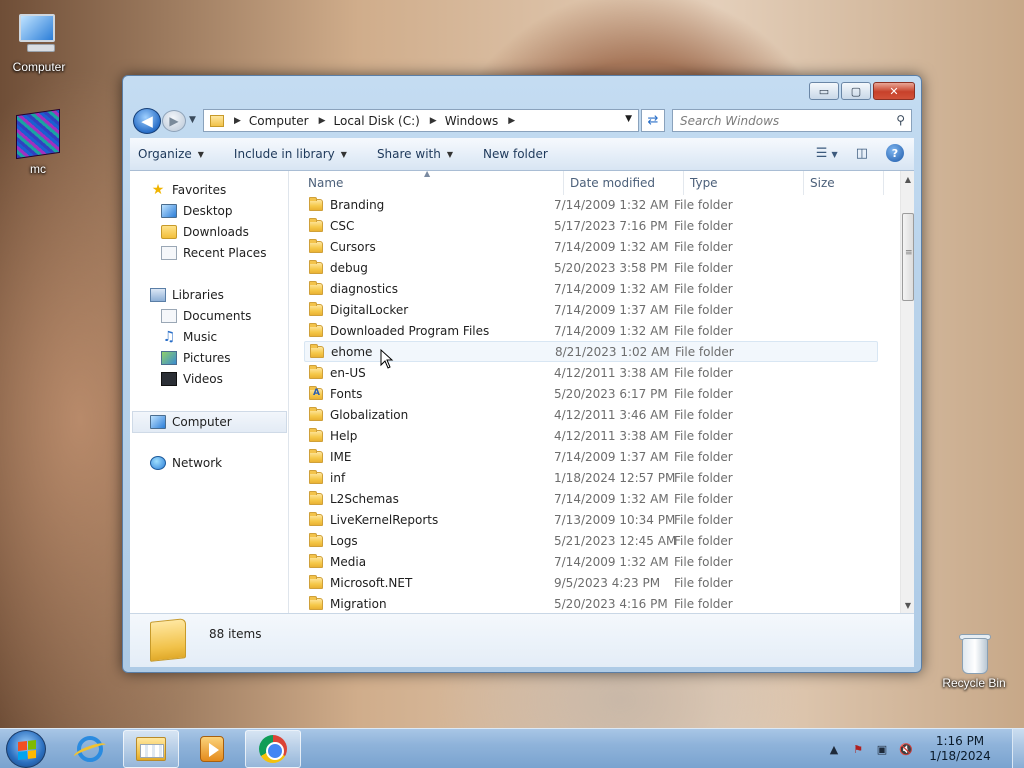 This screenshot has width=1024, height=768. I want to click on taskbar-windows-explorer, so click(151, 749).